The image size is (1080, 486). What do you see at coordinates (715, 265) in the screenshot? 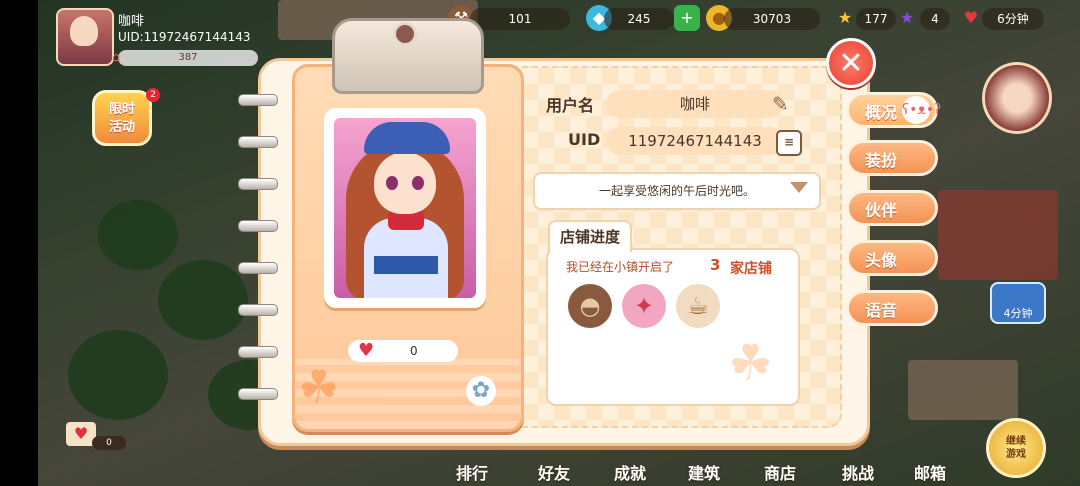
I see `shop-count: 3` at bounding box center [715, 265].